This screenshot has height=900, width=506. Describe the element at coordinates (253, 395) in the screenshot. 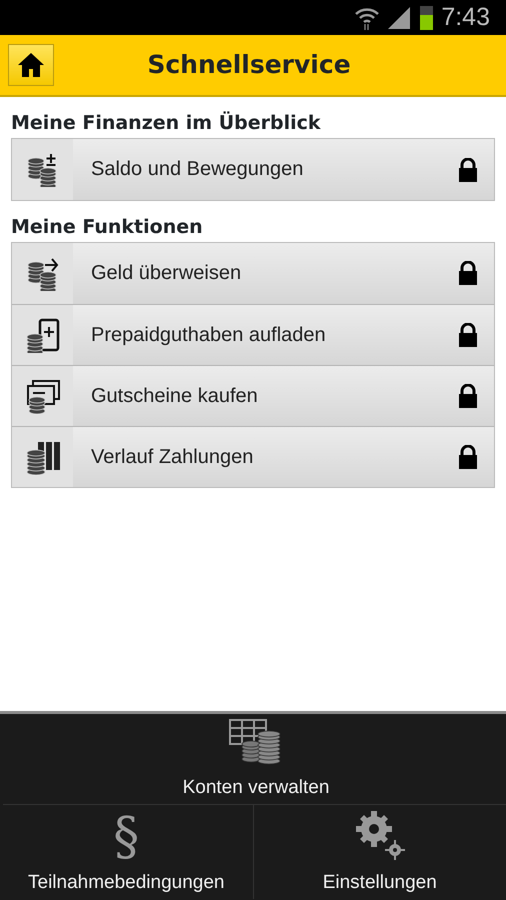

I see `menu-item: Gutscheine kaufen` at that location.